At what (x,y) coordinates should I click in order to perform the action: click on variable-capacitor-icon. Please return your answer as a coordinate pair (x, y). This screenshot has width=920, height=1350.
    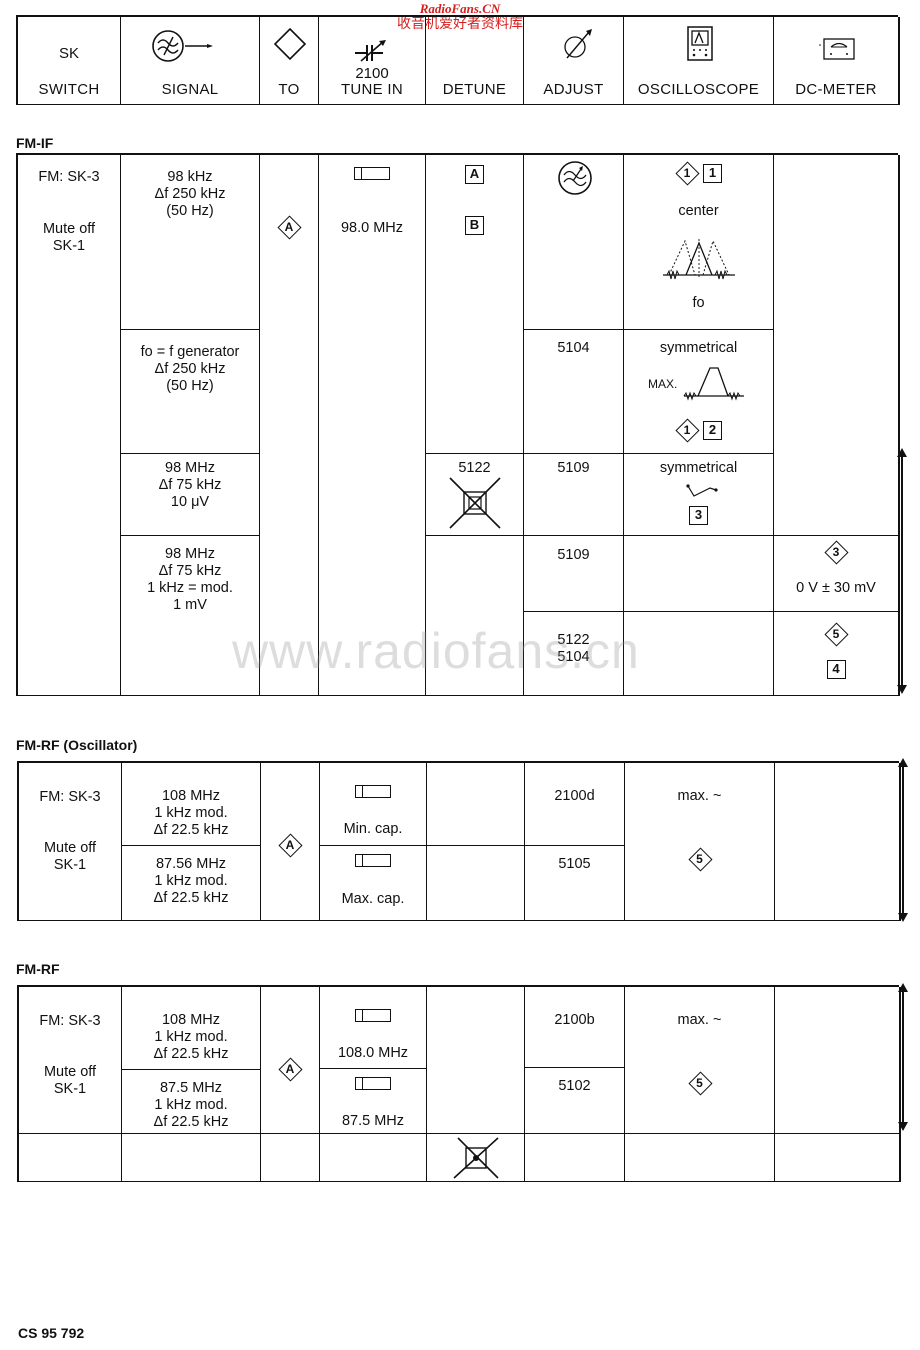
    Looking at the image, I should click on (370, 51).